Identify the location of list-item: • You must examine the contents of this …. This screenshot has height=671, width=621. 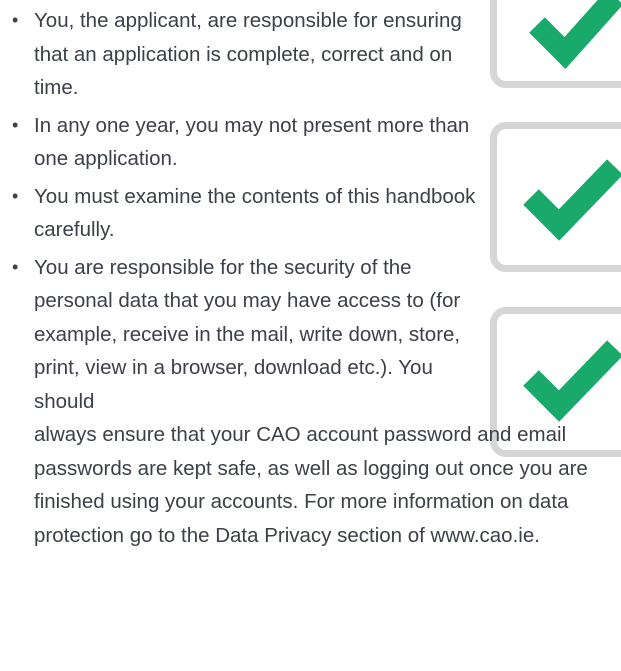
(312, 213).